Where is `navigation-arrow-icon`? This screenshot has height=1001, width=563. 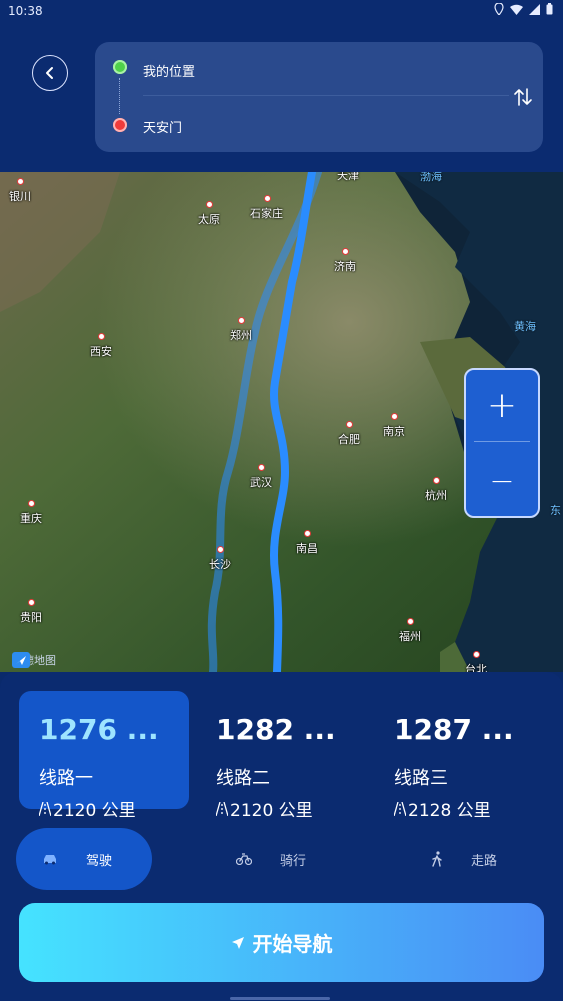
navigation-arrow-icon is located at coordinates (237, 942).